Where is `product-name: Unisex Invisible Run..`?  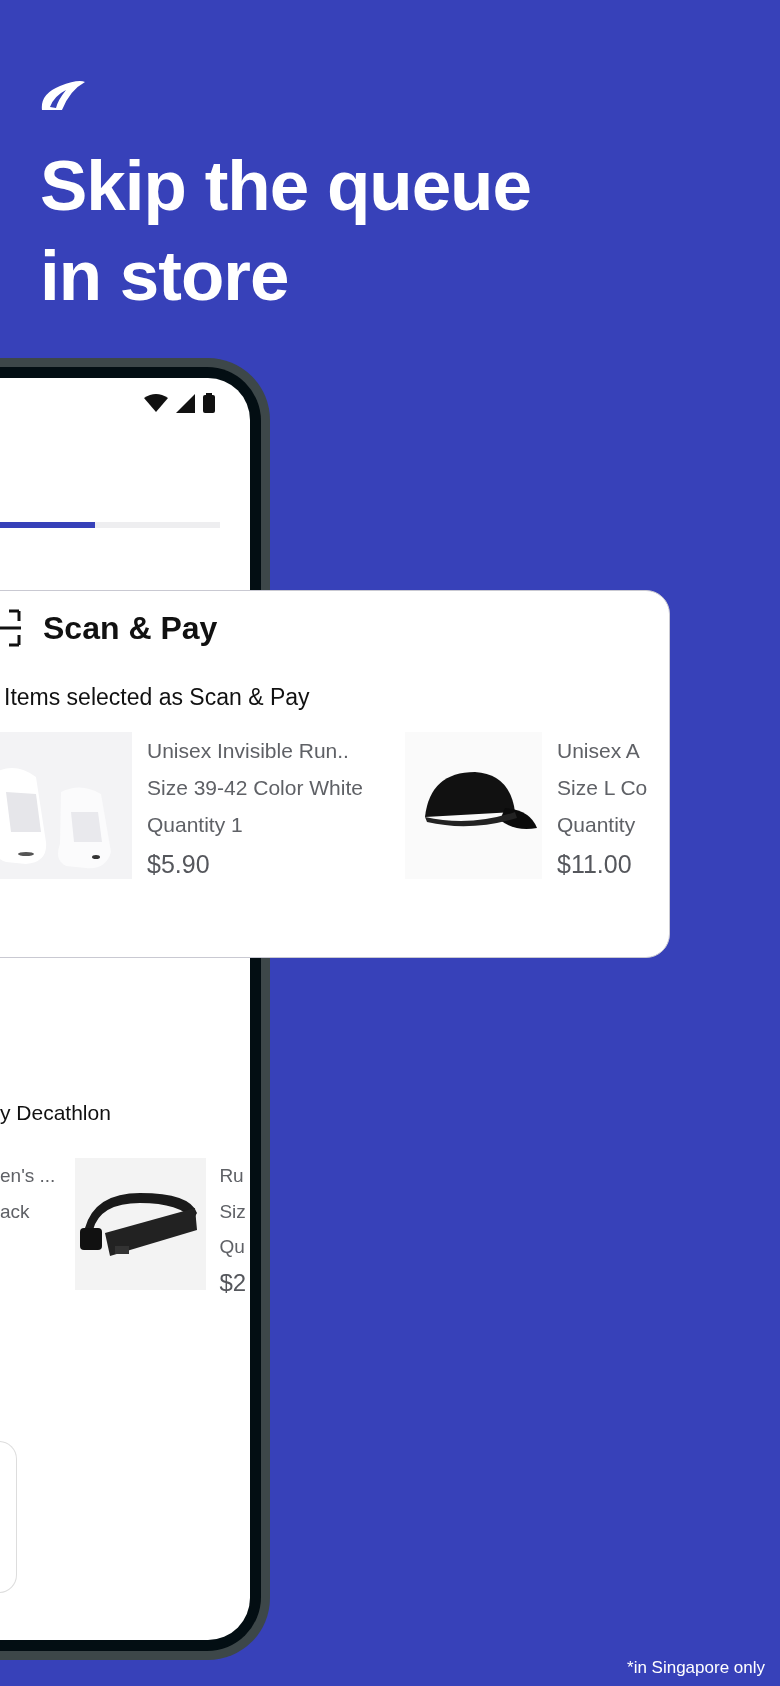
product-name: Unisex Invisible Run.. is located at coordinates (248, 751).